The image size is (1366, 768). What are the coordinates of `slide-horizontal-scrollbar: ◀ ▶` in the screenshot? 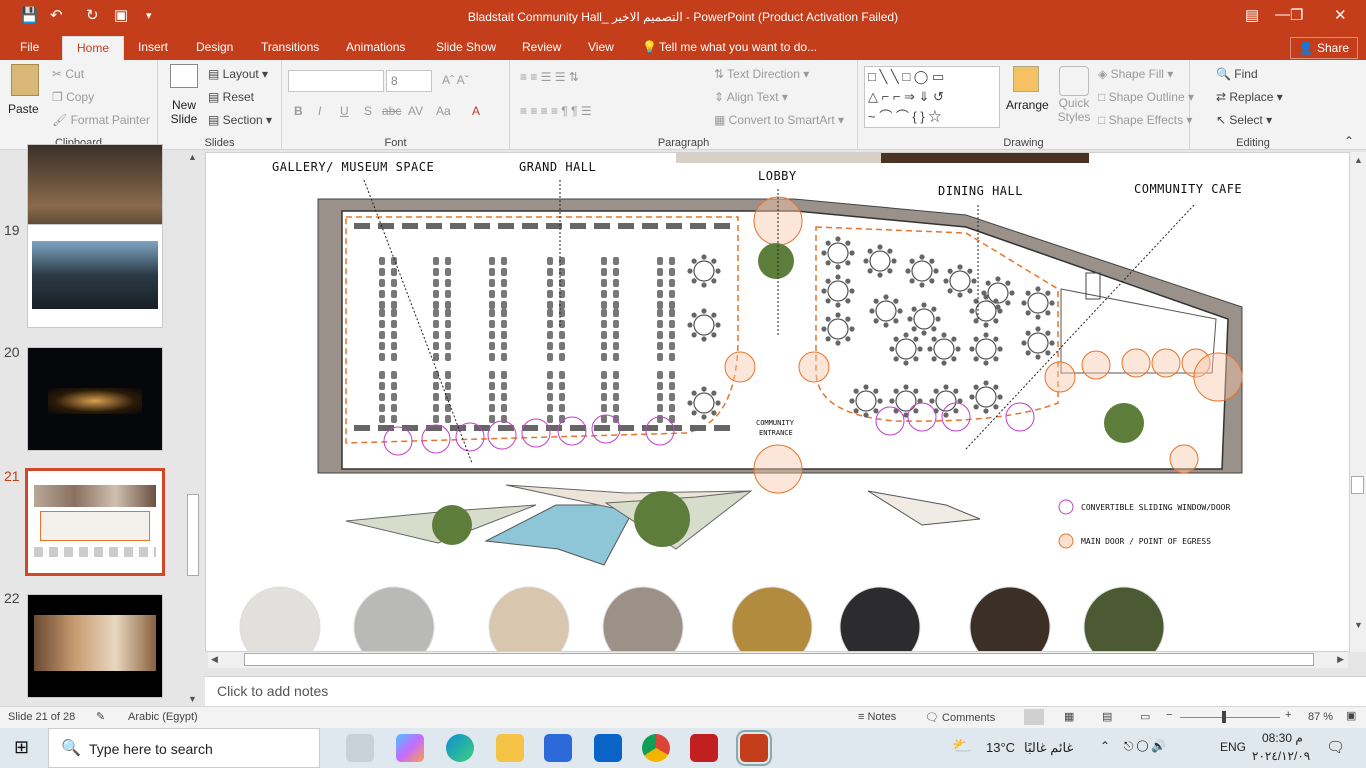 It's located at (778, 660).